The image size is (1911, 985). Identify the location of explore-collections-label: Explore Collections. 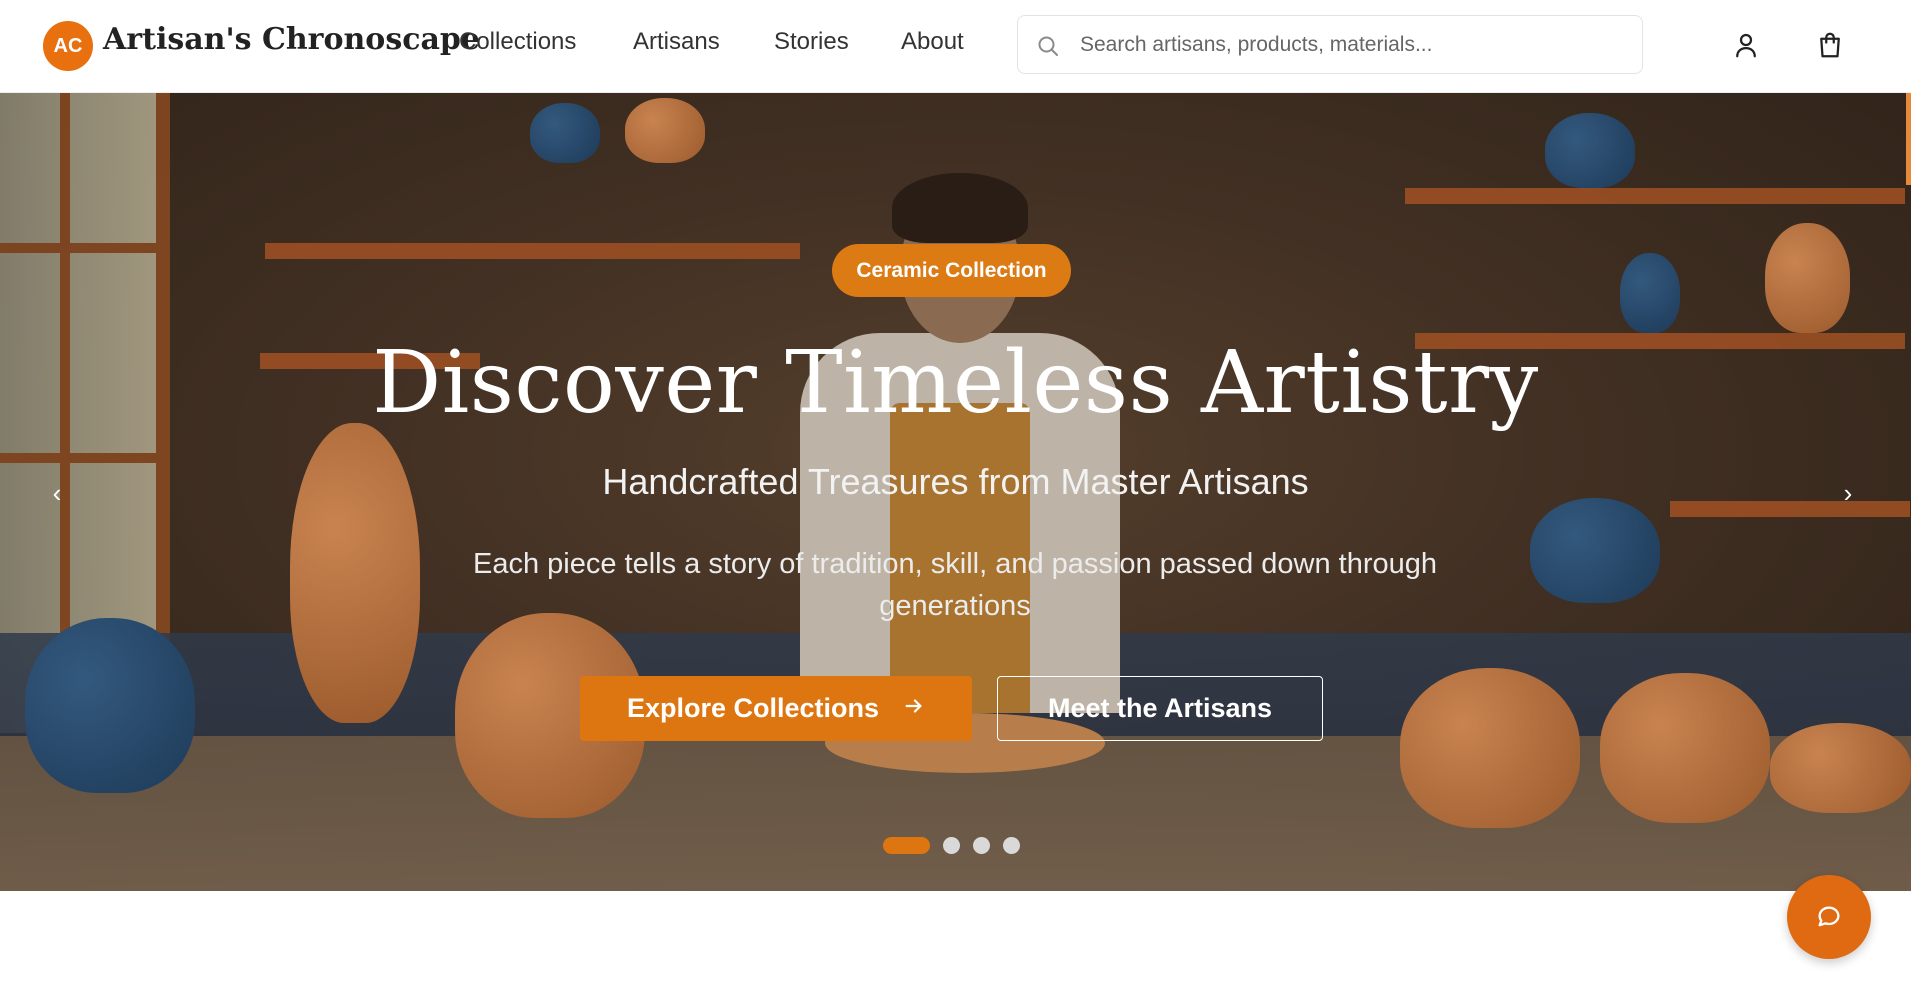
(753, 708).